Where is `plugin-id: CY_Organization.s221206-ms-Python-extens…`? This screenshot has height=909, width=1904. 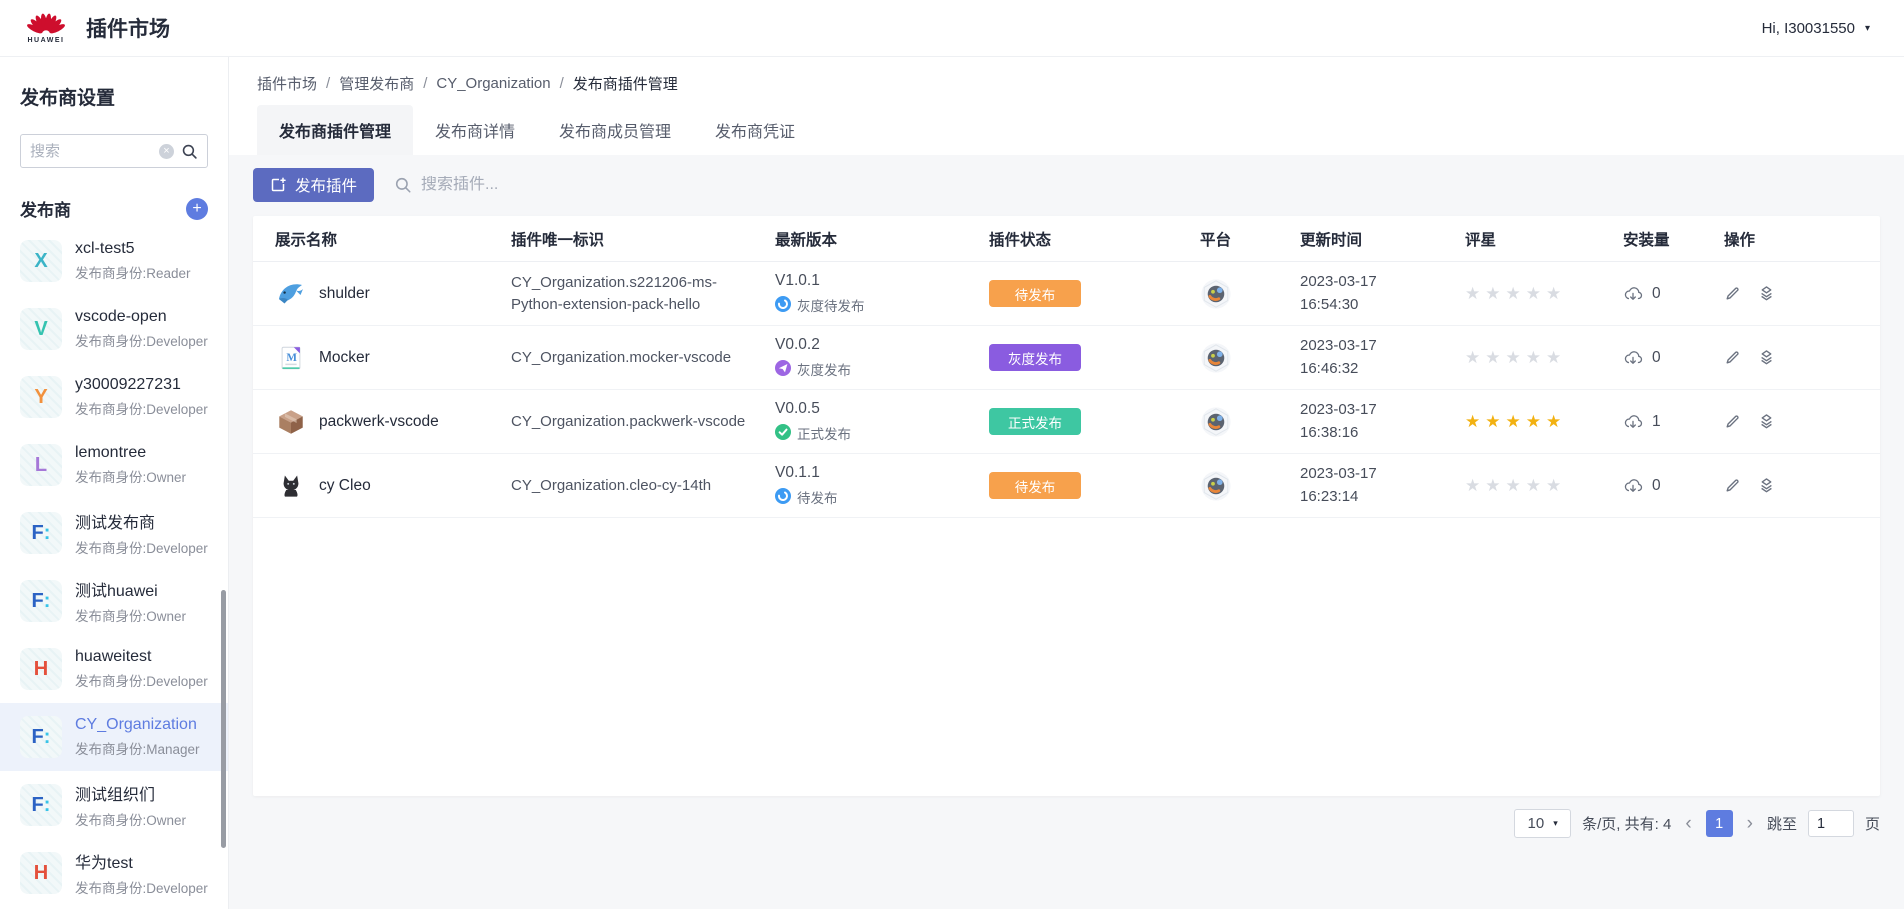 plugin-id: CY_Organization.s221206-ms-Python-extens… is located at coordinates (614, 293).